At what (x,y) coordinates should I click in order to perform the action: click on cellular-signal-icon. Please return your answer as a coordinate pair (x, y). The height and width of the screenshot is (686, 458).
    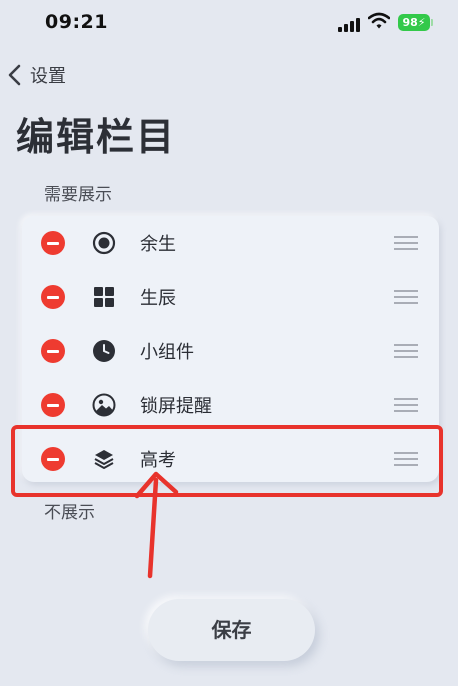
    Looking at the image, I should click on (351, 24).